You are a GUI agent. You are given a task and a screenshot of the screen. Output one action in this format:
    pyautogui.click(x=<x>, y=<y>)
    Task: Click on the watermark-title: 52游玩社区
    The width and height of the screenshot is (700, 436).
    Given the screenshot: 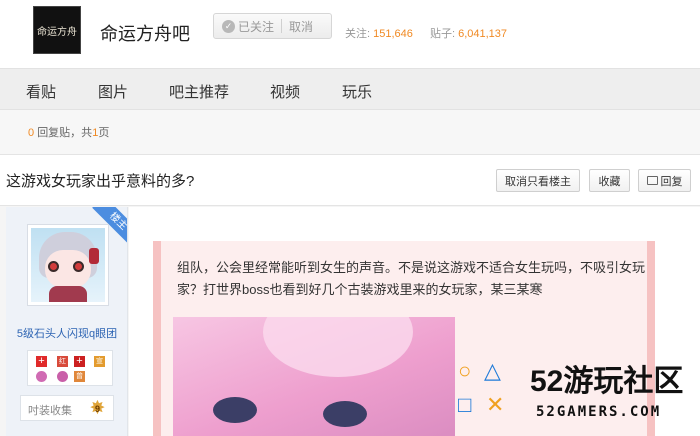 What is the action you would take?
    pyautogui.click(x=607, y=381)
    